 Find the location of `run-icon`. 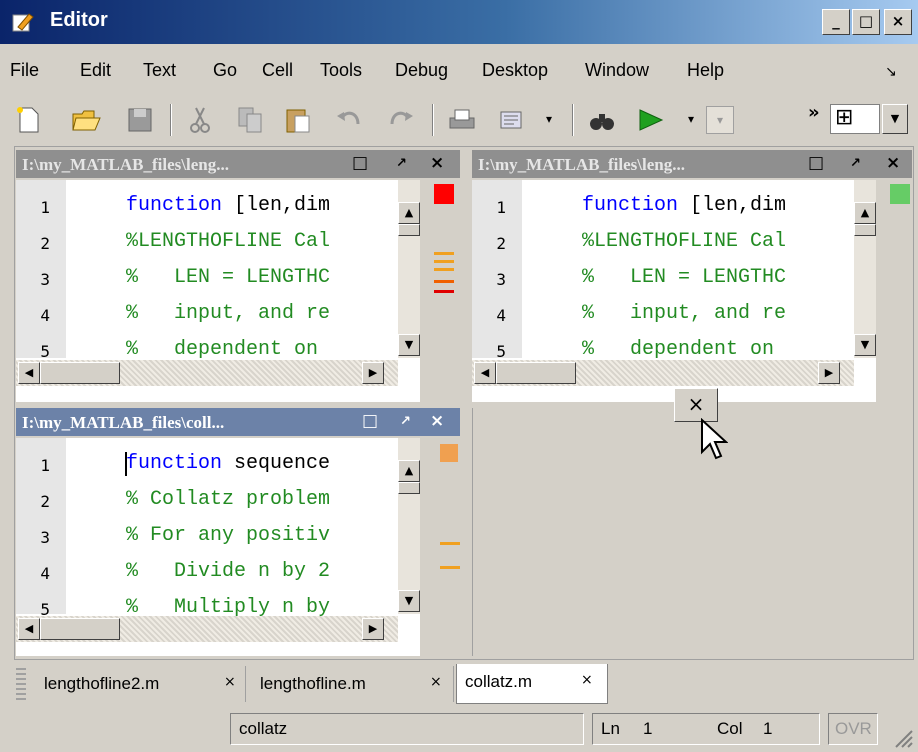

run-icon is located at coordinates (650, 120).